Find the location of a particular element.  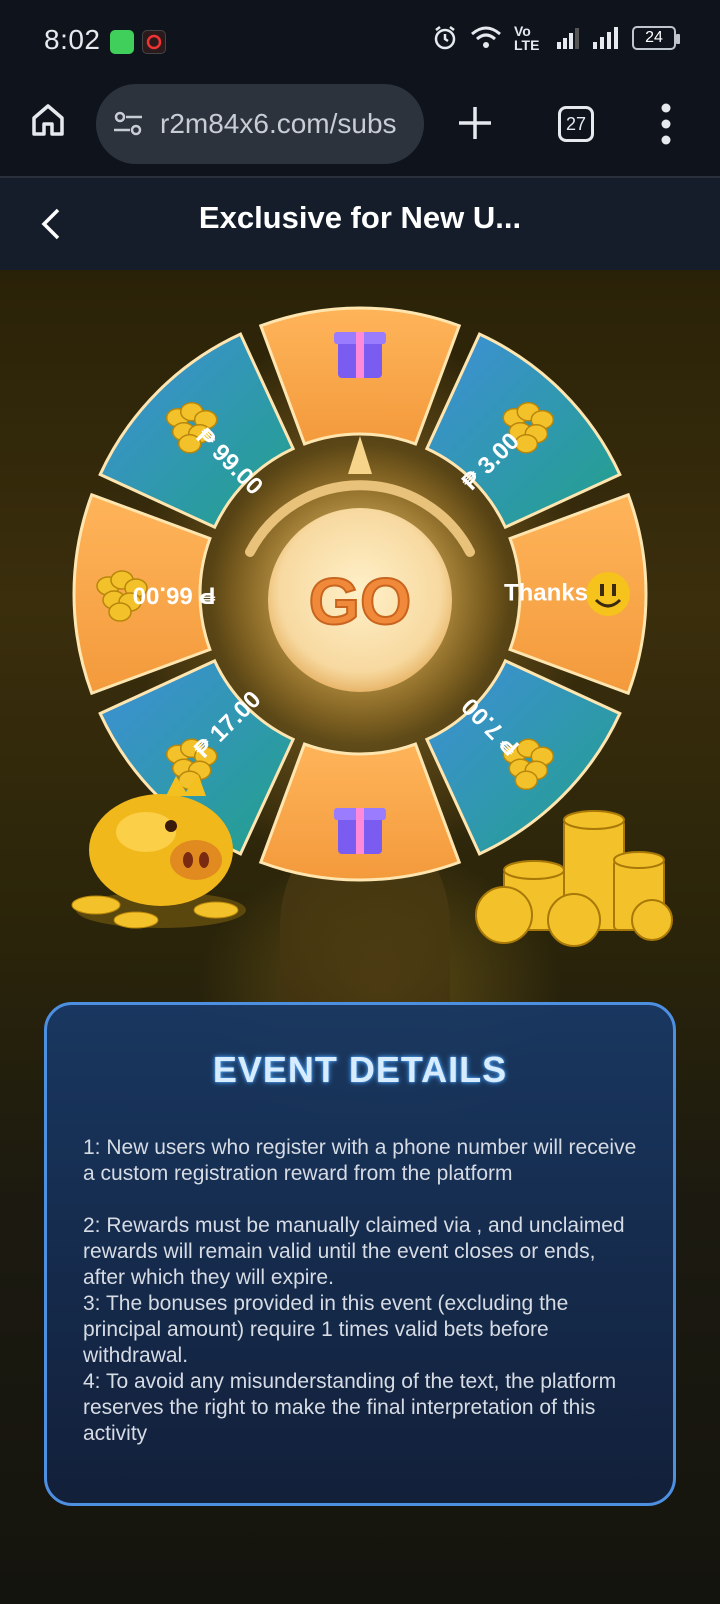

site-settings-icon is located at coordinates (128, 124).